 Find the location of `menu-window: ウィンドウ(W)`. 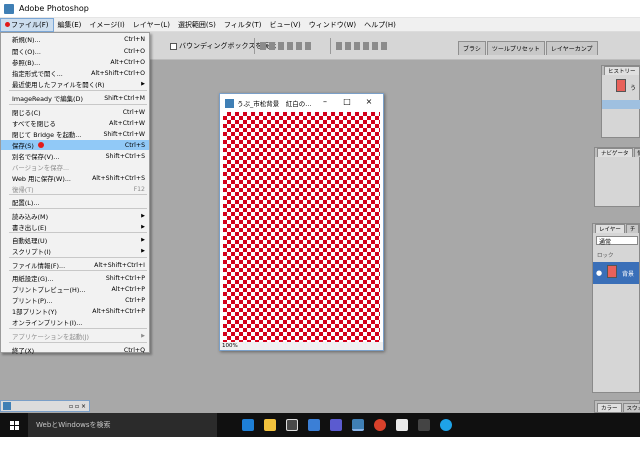

menu-window: ウィンドウ(W) is located at coordinates (332, 25).